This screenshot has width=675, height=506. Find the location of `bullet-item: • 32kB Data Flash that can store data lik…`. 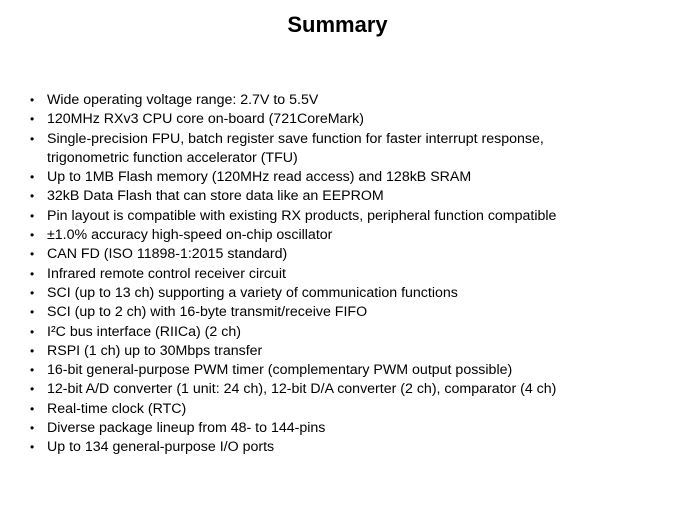

bullet-item: • 32kB Data Flash that can store data lik… is located at coordinates (350, 196).